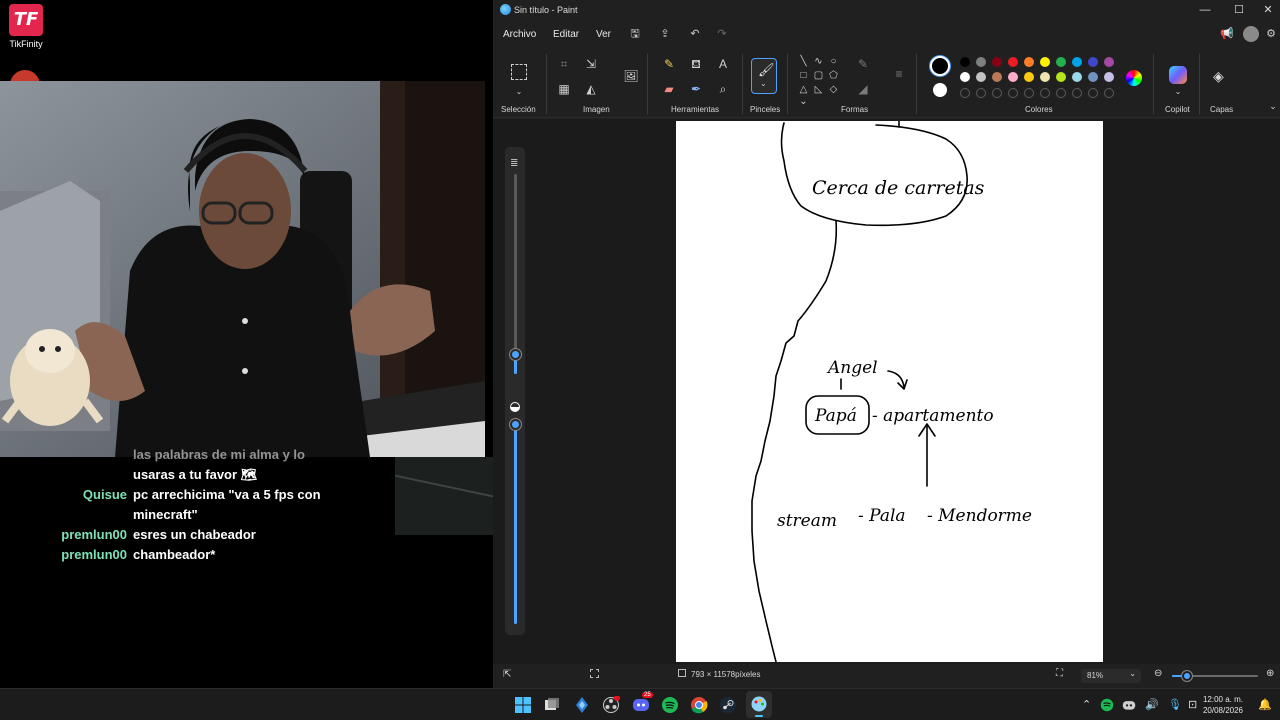 This screenshot has width=1280, height=720. Describe the element at coordinates (818, 61) in the screenshot. I see `curve-shape-icon: ∿` at that location.